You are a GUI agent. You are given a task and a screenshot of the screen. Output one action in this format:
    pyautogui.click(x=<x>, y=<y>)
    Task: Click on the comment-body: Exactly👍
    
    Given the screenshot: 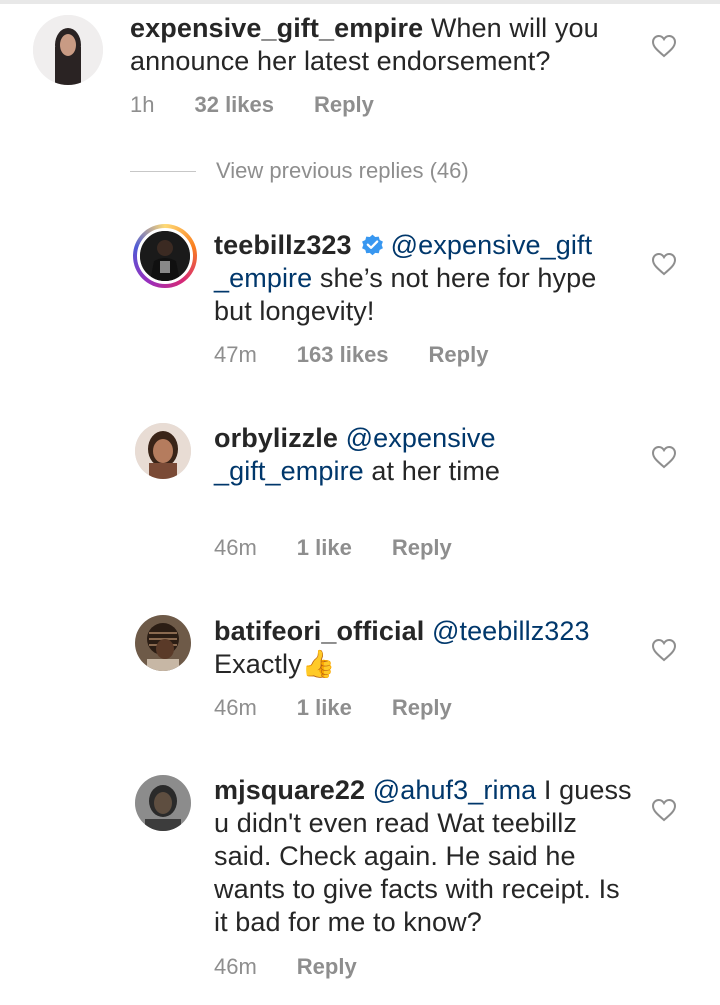 What is the action you would take?
    pyautogui.click(x=275, y=664)
    